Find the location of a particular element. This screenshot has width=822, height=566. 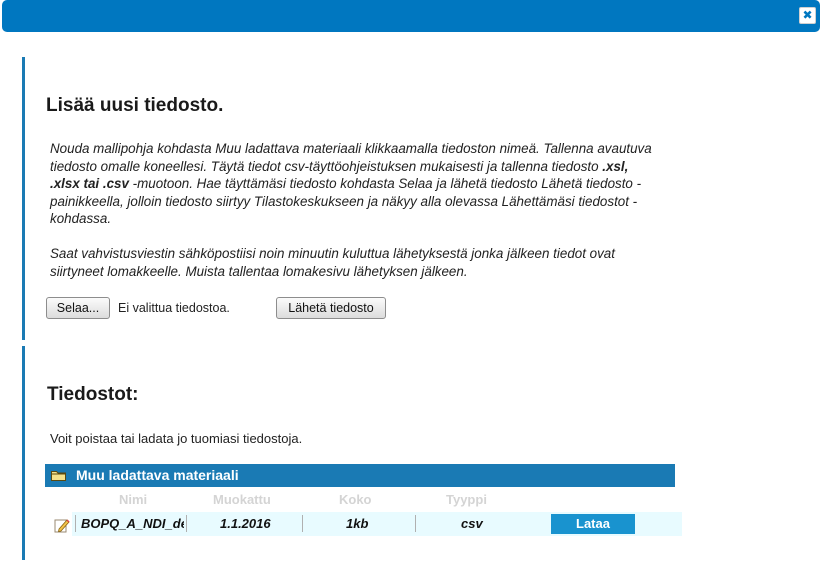

close-button: ✖ is located at coordinates (807, 15).